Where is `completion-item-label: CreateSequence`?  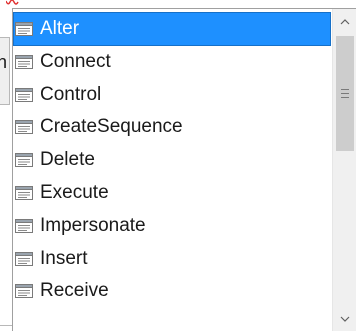
completion-item-label: CreateSequence is located at coordinates (111, 127).